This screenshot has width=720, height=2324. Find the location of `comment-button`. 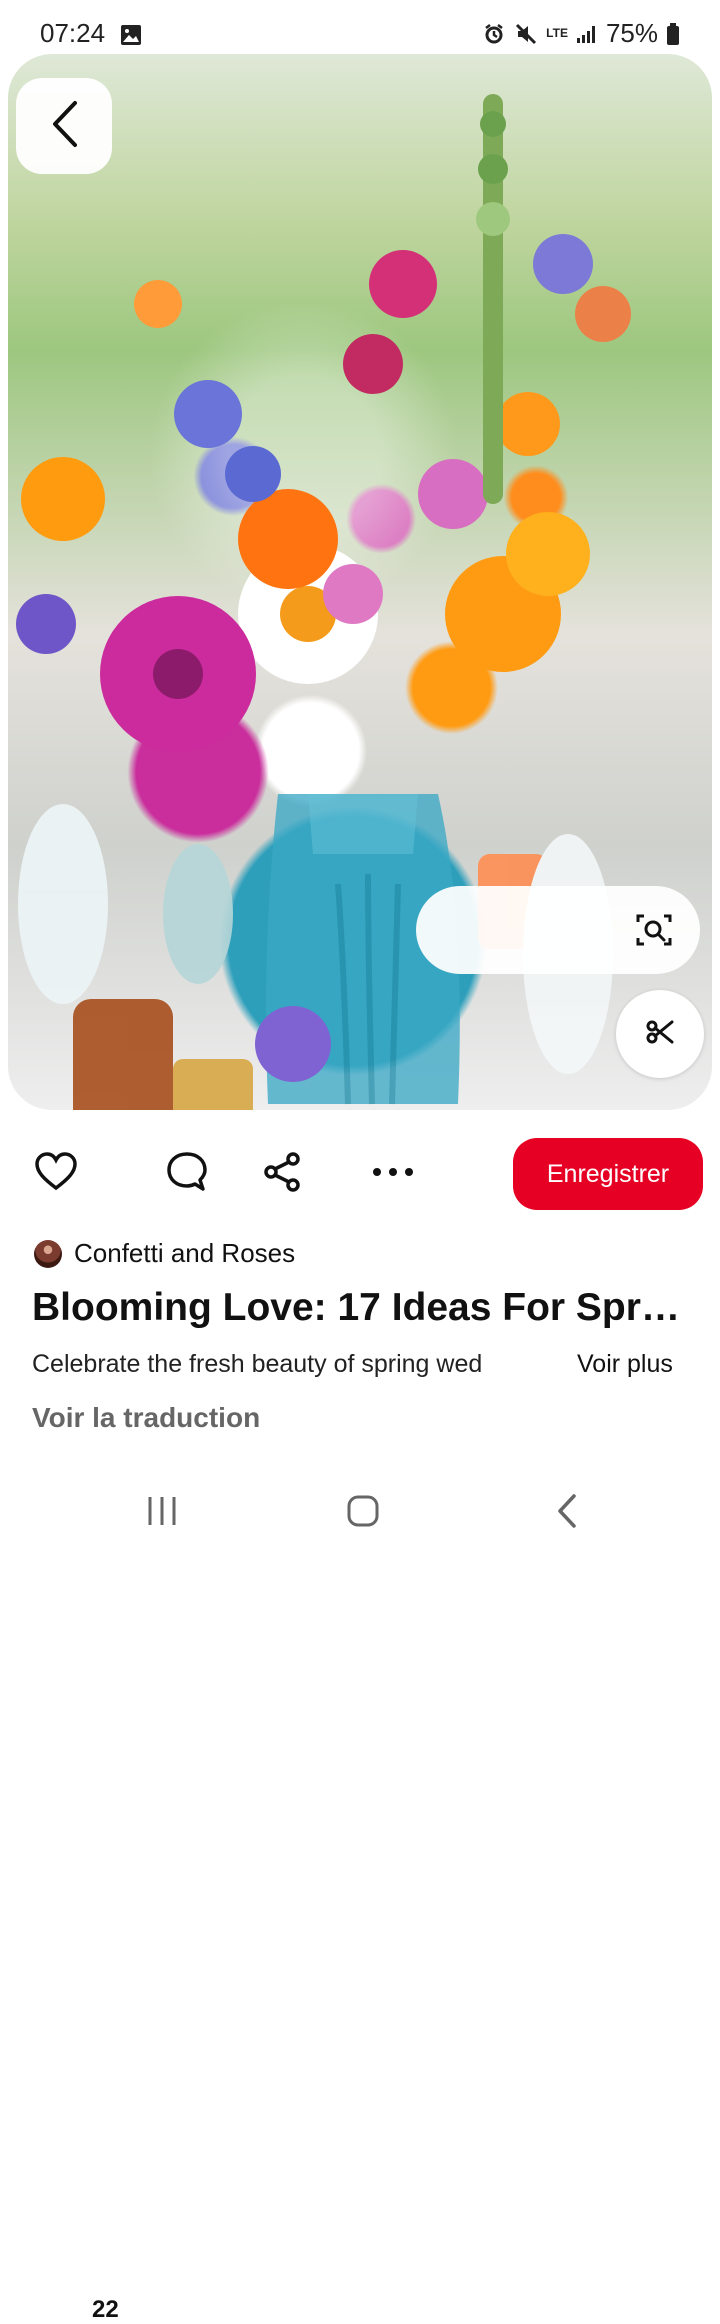

comment-button is located at coordinates (187, 1174).